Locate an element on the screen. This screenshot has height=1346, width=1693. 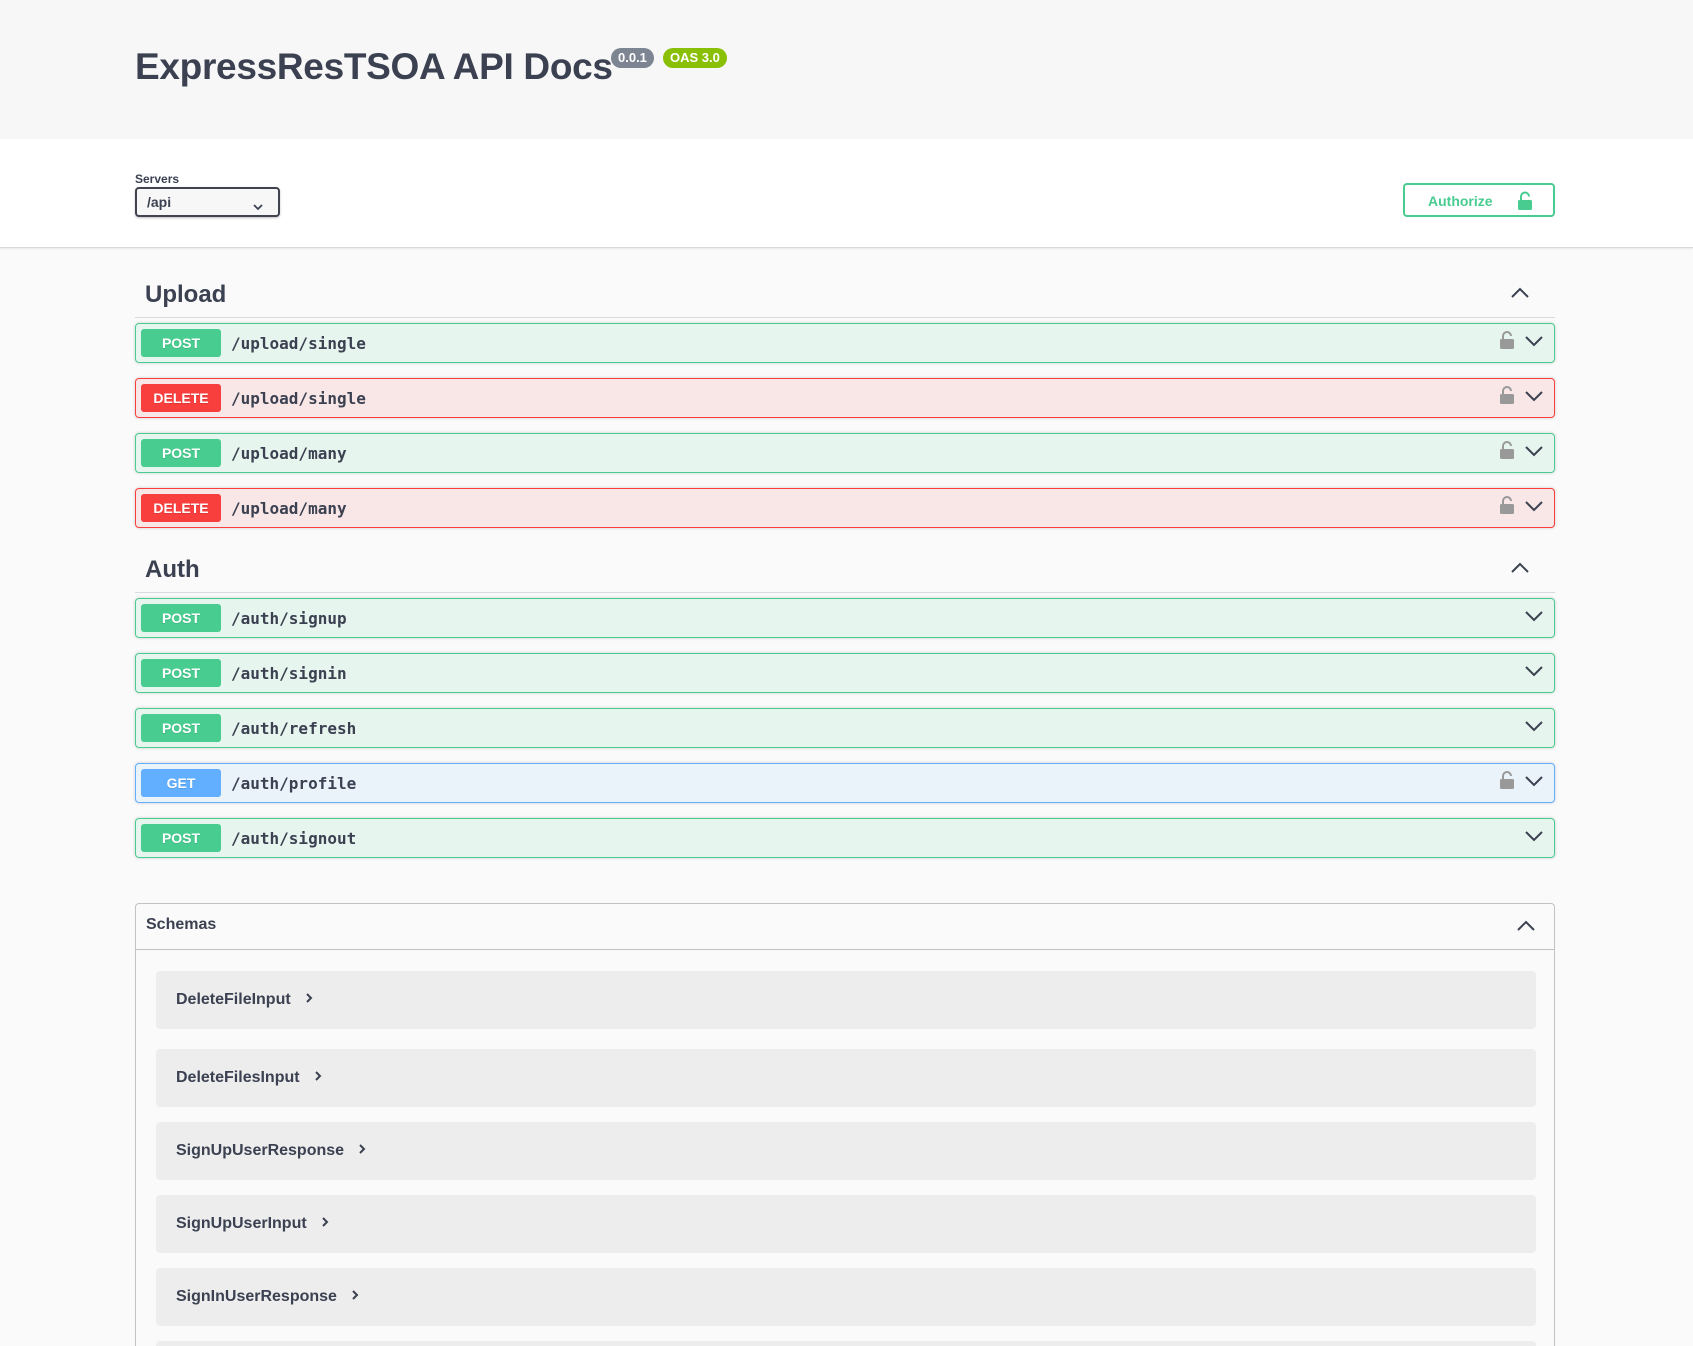
schema-item: SignInUserResponse is located at coordinates (846, 1297).